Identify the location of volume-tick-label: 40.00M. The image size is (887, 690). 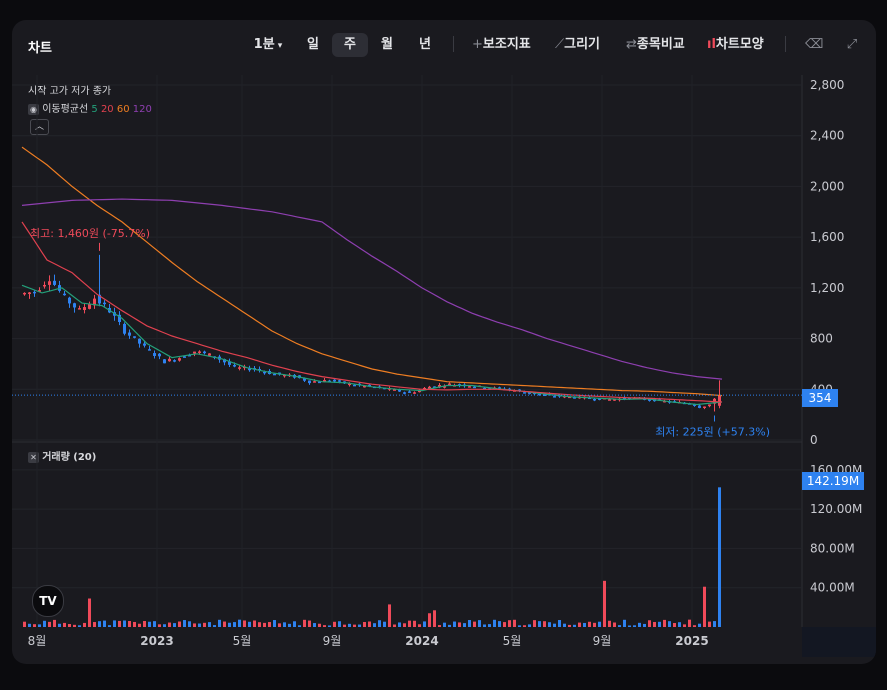
(832, 588).